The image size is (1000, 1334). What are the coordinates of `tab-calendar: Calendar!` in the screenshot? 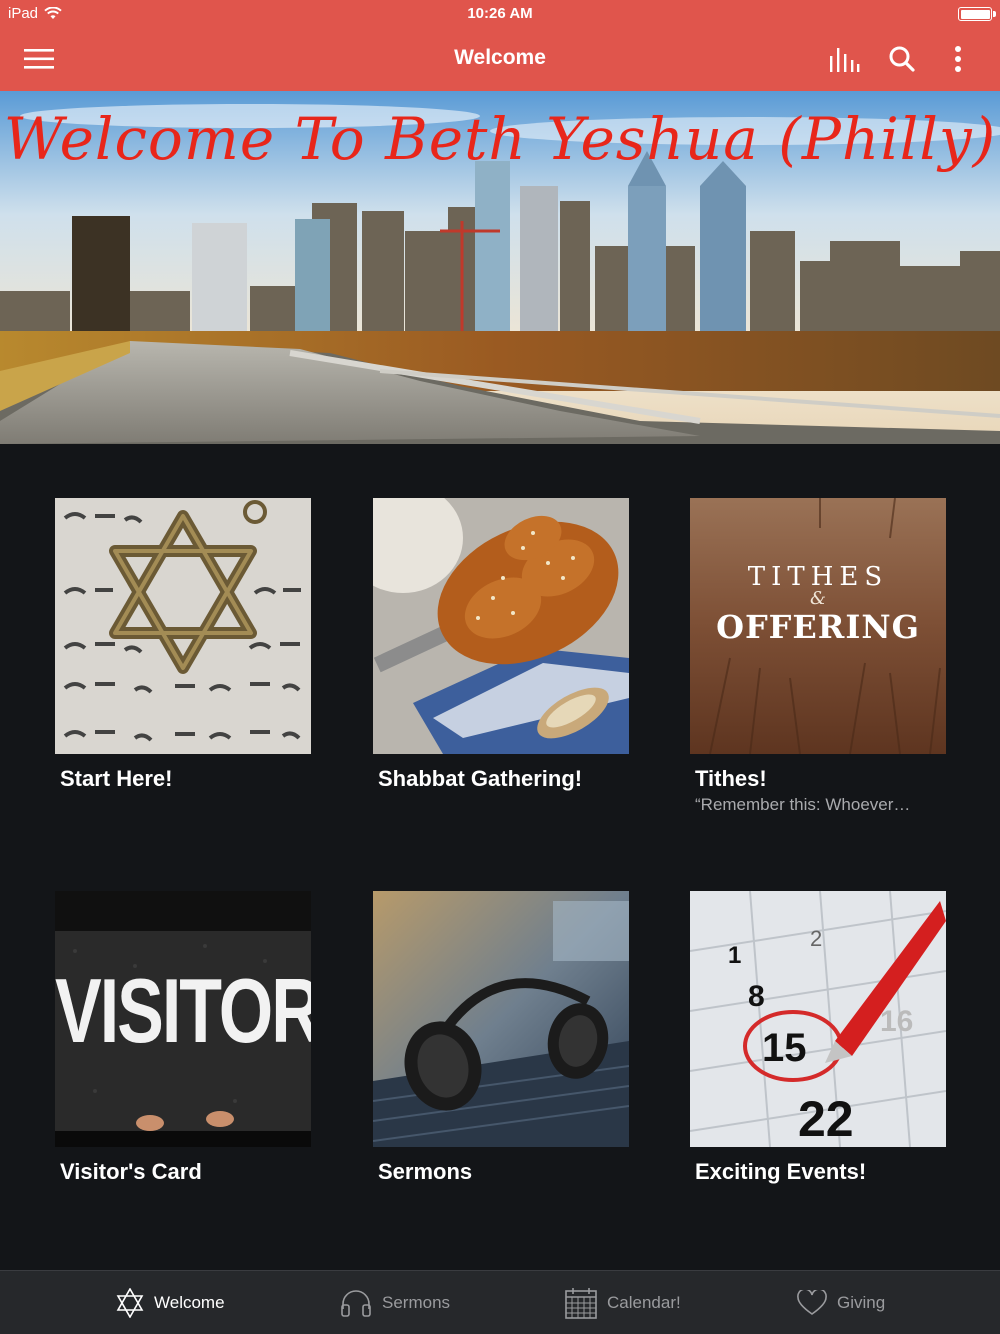 It's located at (623, 1302).